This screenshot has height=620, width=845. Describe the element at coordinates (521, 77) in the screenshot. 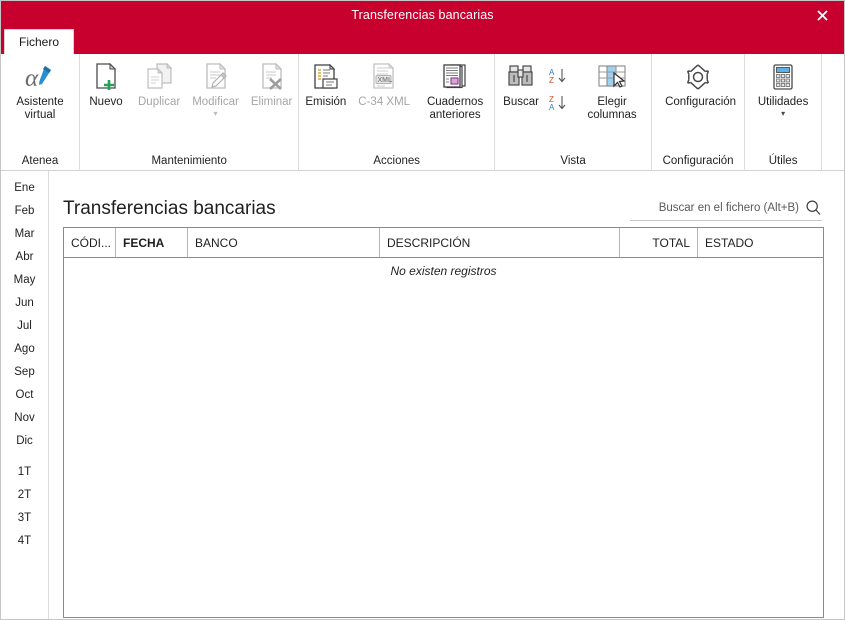

I see `binoculars-icon` at that location.